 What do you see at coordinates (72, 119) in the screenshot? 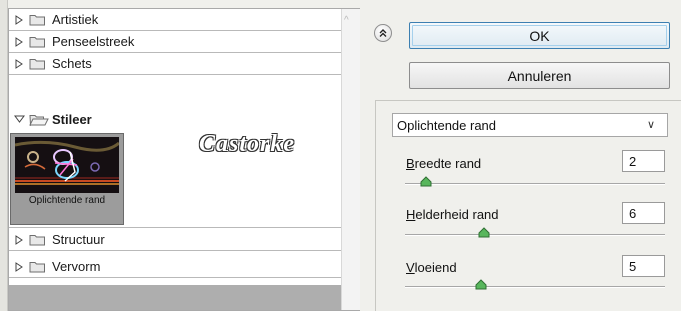
I see `category-label: Stileer` at bounding box center [72, 119].